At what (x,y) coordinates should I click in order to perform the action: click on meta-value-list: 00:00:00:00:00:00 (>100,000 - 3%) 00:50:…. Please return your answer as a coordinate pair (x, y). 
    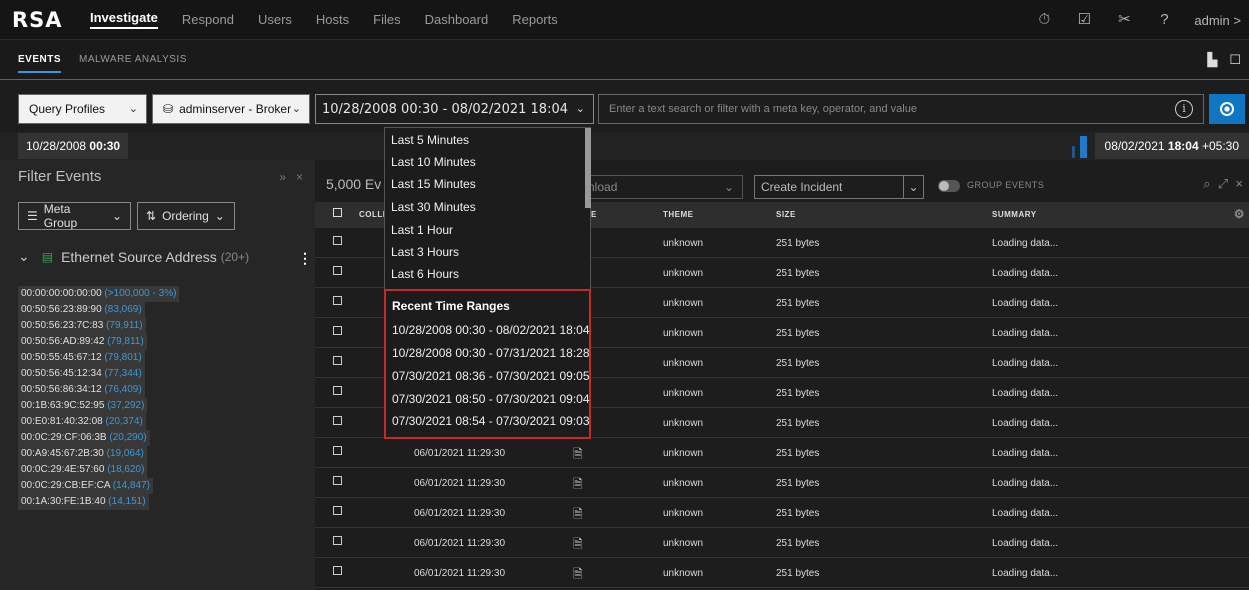
    Looking at the image, I should click on (157, 397).